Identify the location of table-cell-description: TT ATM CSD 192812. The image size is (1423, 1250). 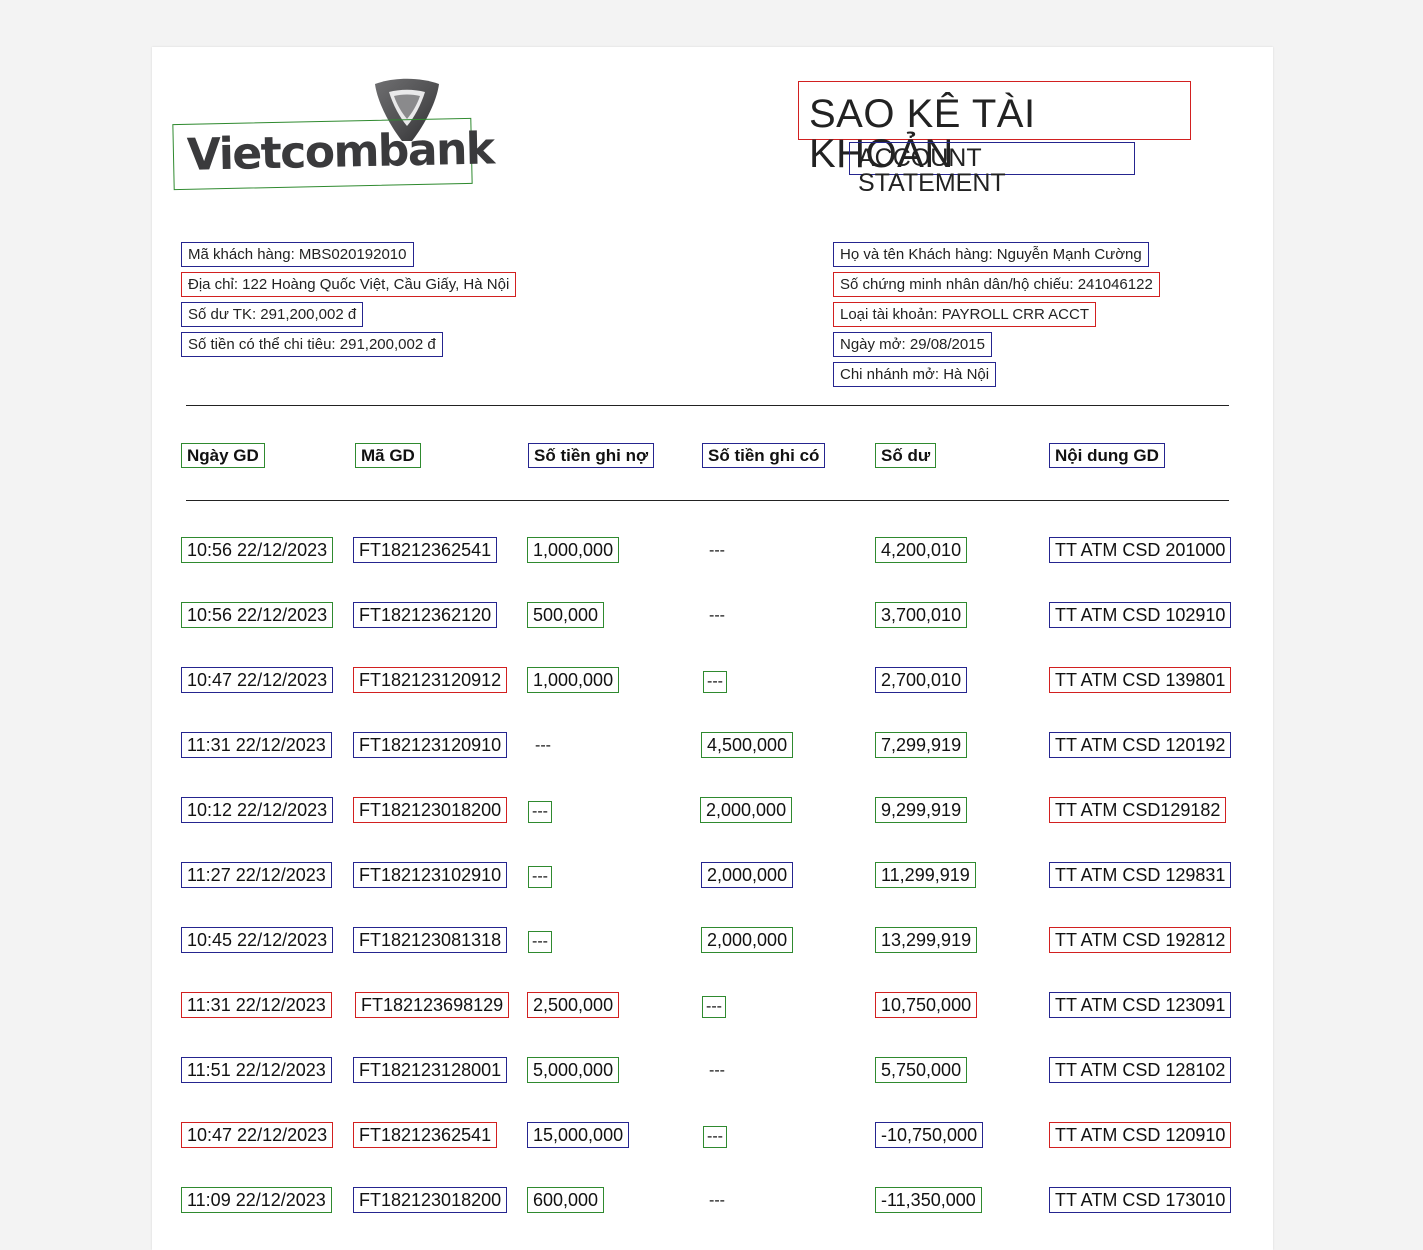
(1140, 940).